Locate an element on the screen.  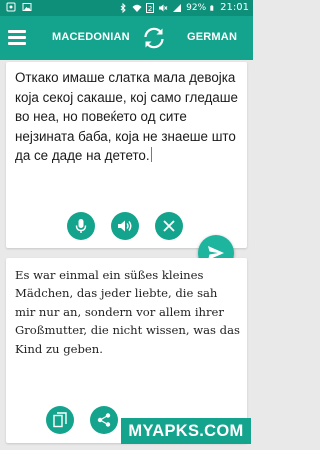
speak-button is located at coordinates (125, 226).